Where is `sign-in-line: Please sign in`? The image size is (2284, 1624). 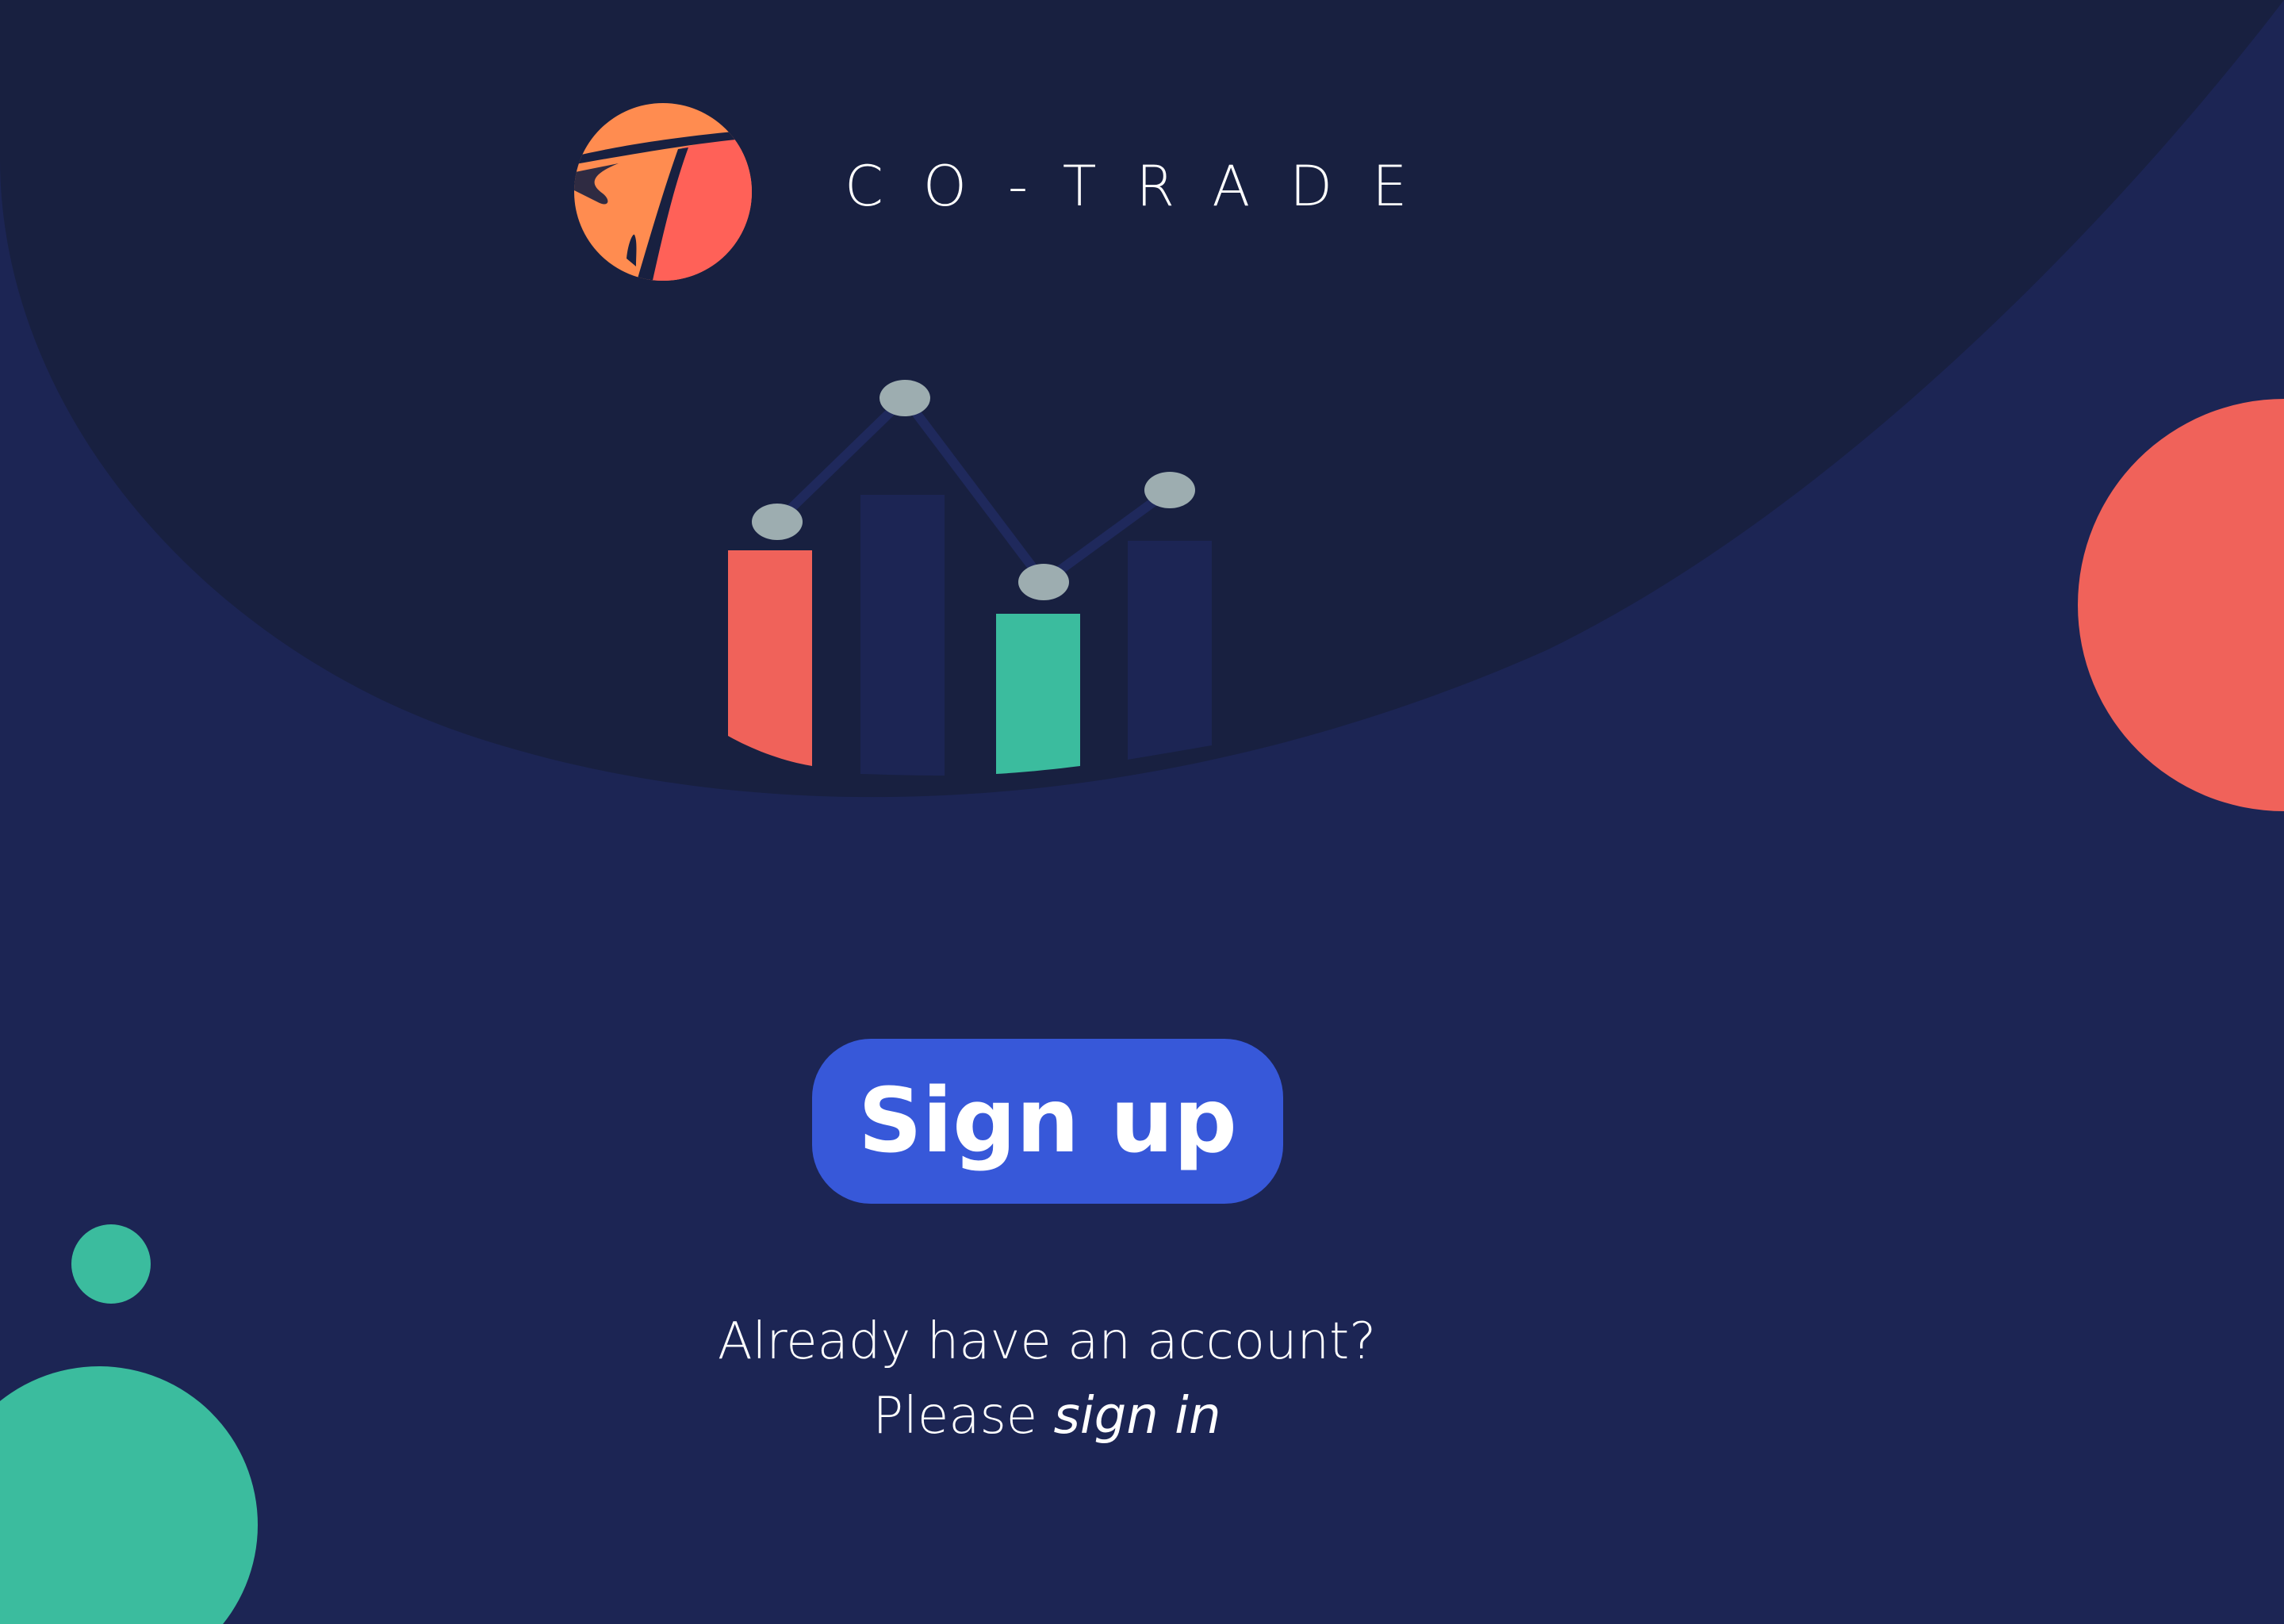
sign-in-line: Please sign in is located at coordinates (1046, 1416).